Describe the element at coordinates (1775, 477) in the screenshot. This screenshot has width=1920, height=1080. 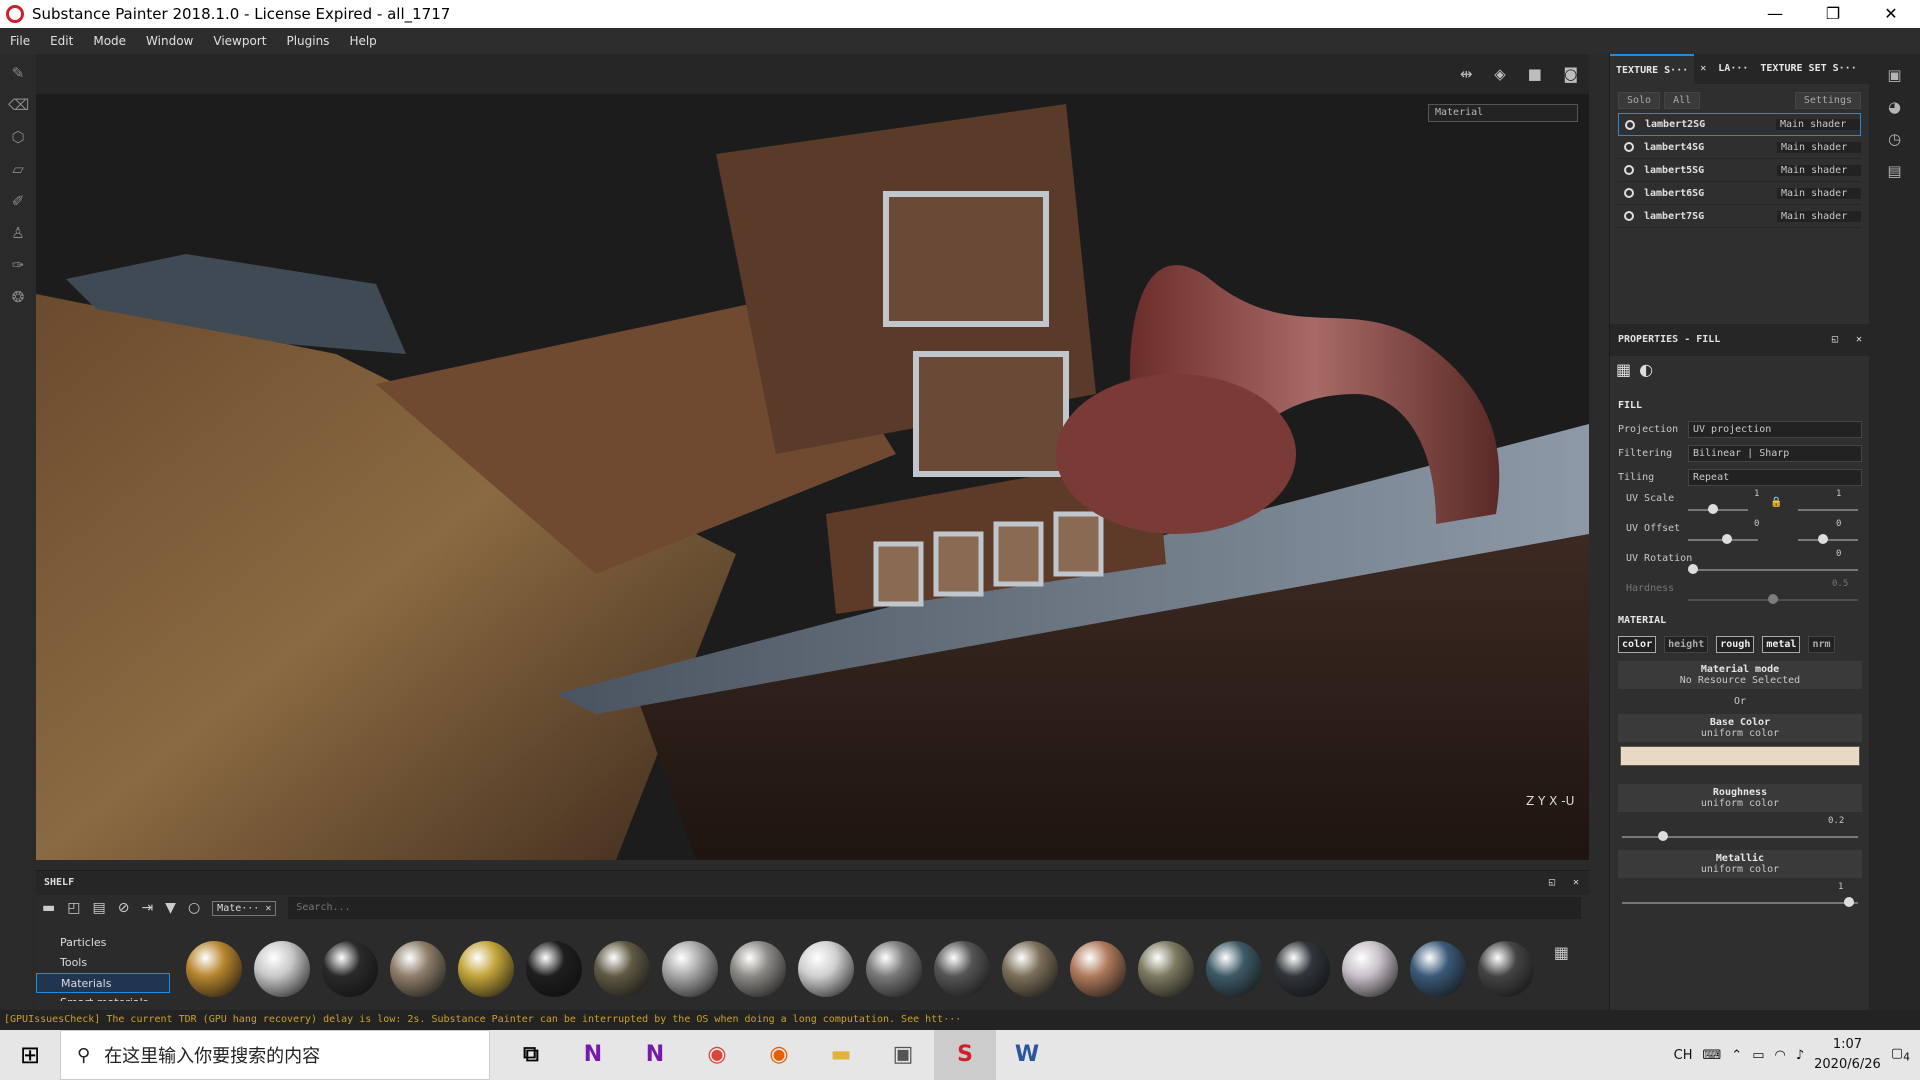
I see `tiling-select: Repeat` at that location.